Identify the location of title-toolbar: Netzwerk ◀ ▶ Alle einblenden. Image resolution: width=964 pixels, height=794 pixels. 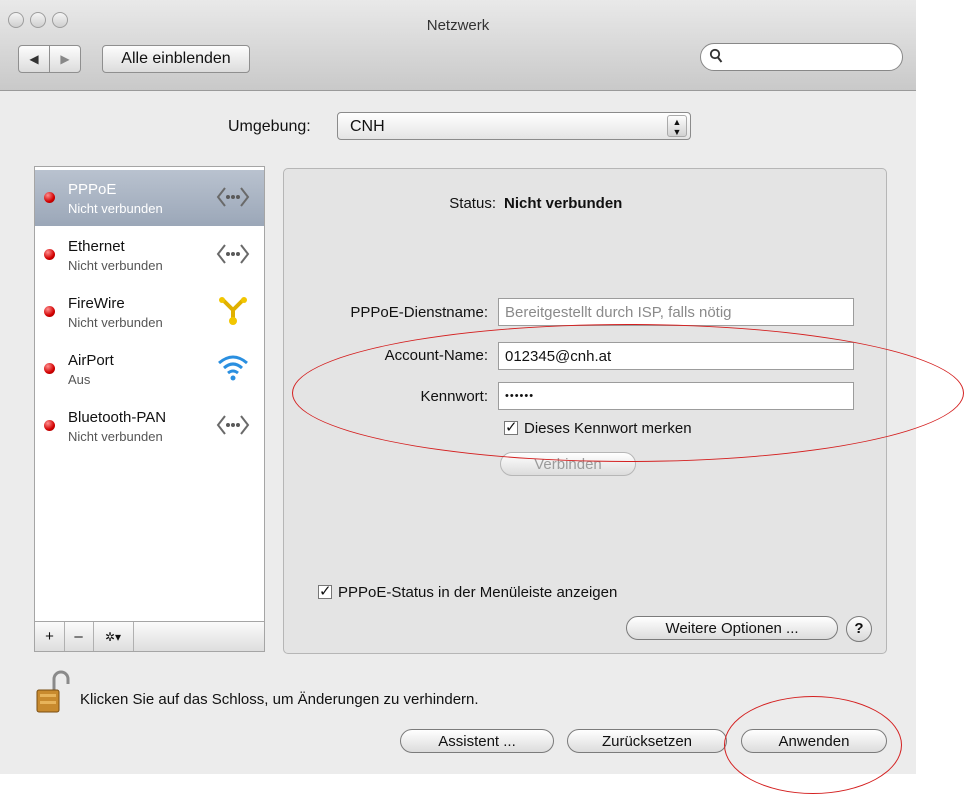
(458, 45).